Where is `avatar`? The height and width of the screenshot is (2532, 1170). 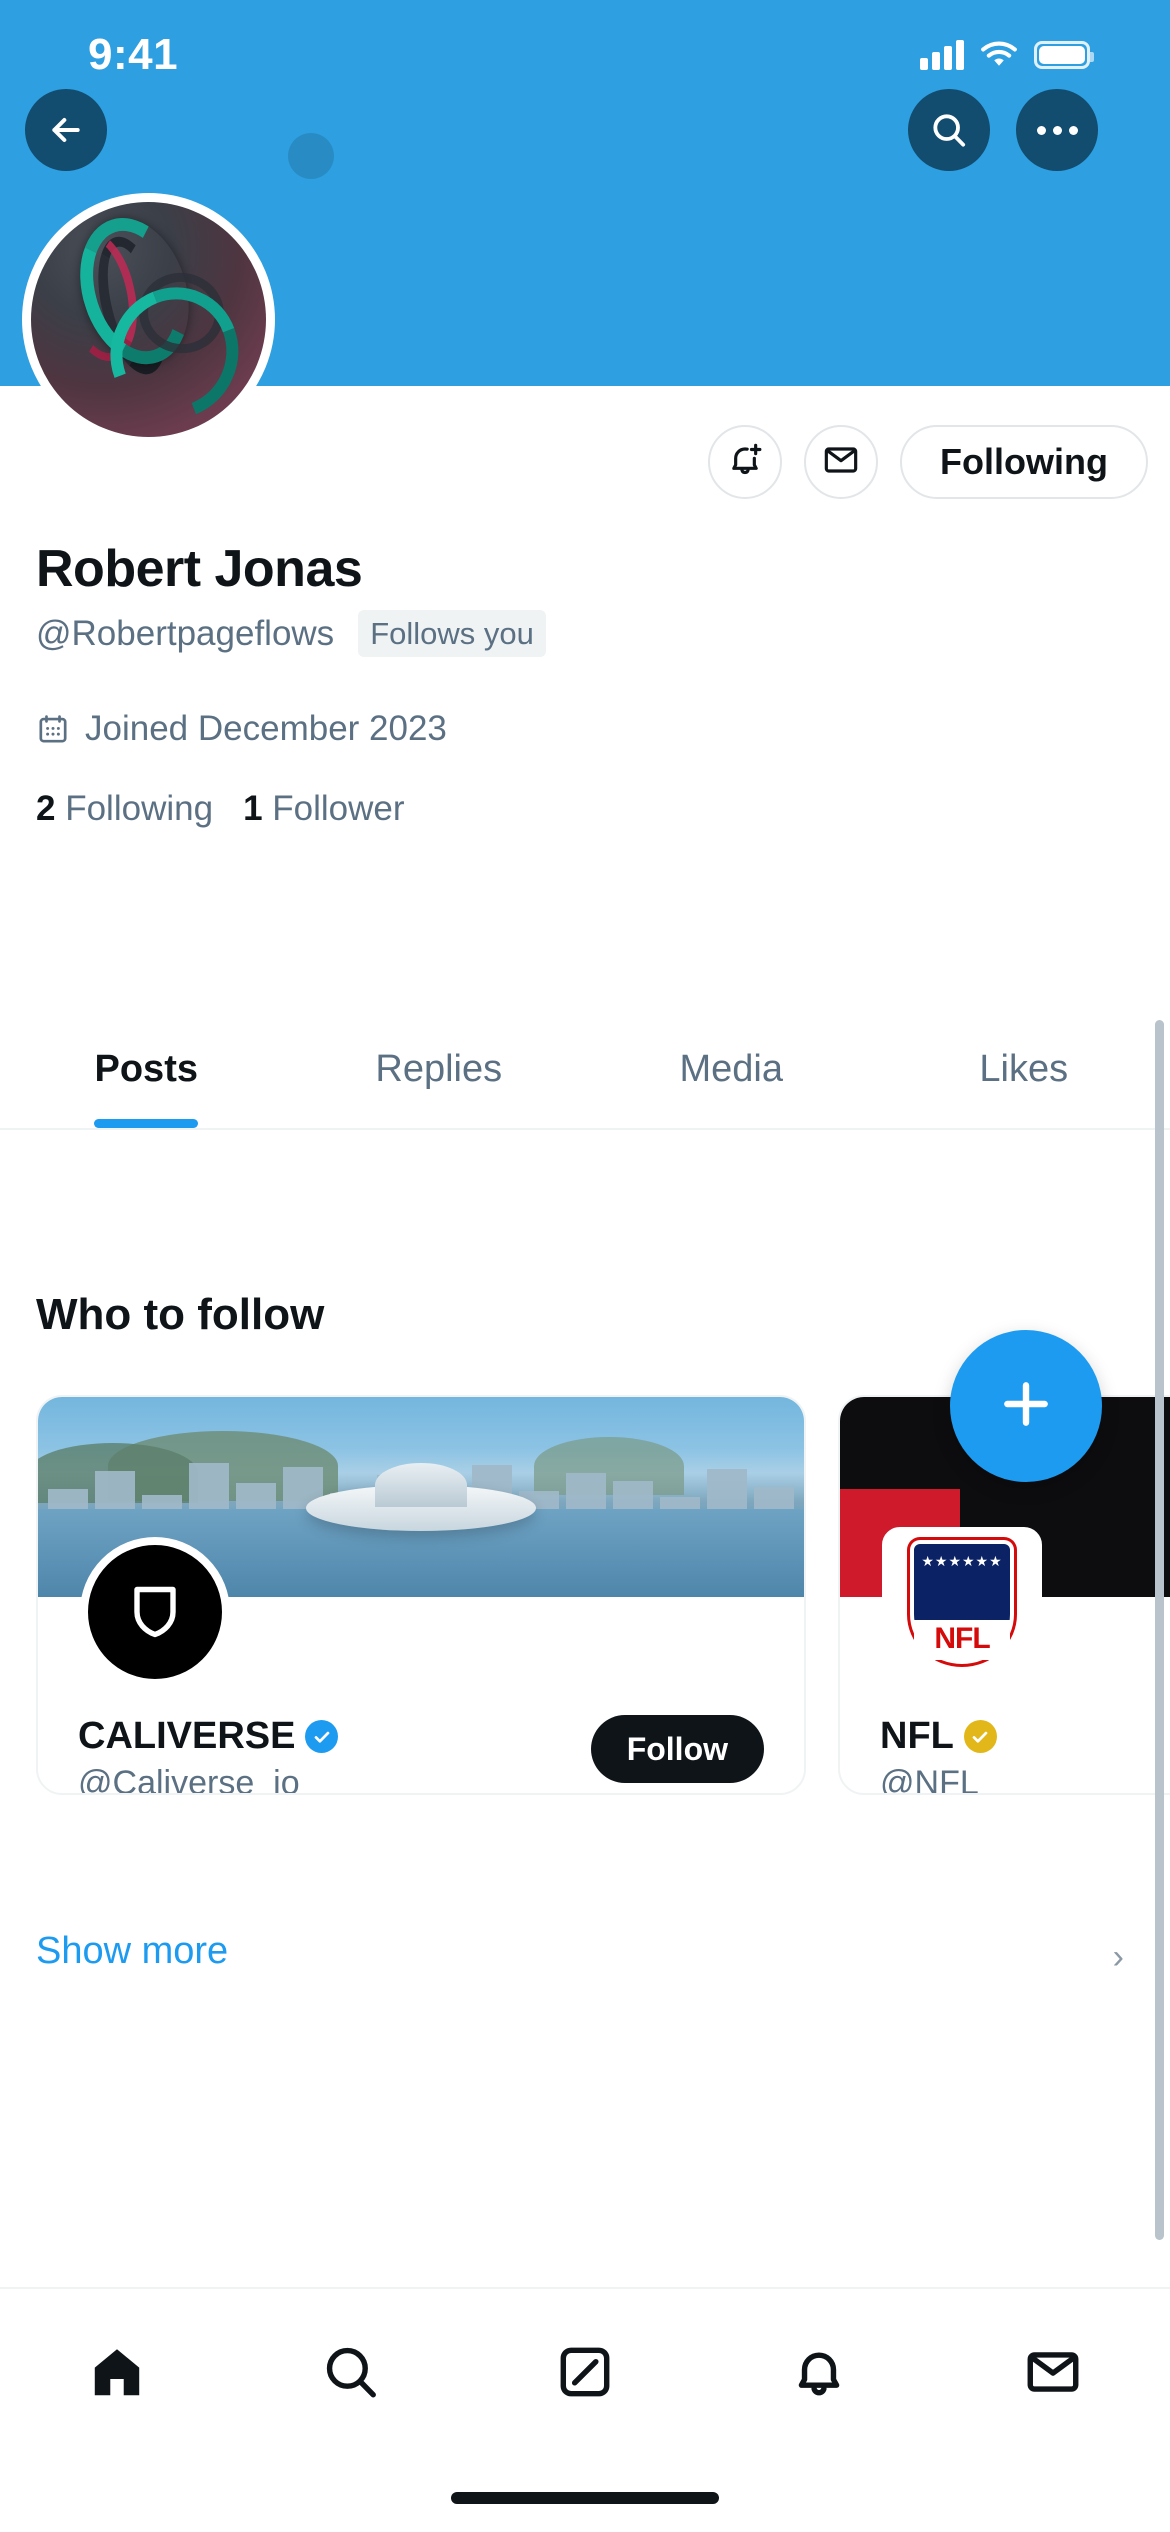 avatar is located at coordinates (148, 319).